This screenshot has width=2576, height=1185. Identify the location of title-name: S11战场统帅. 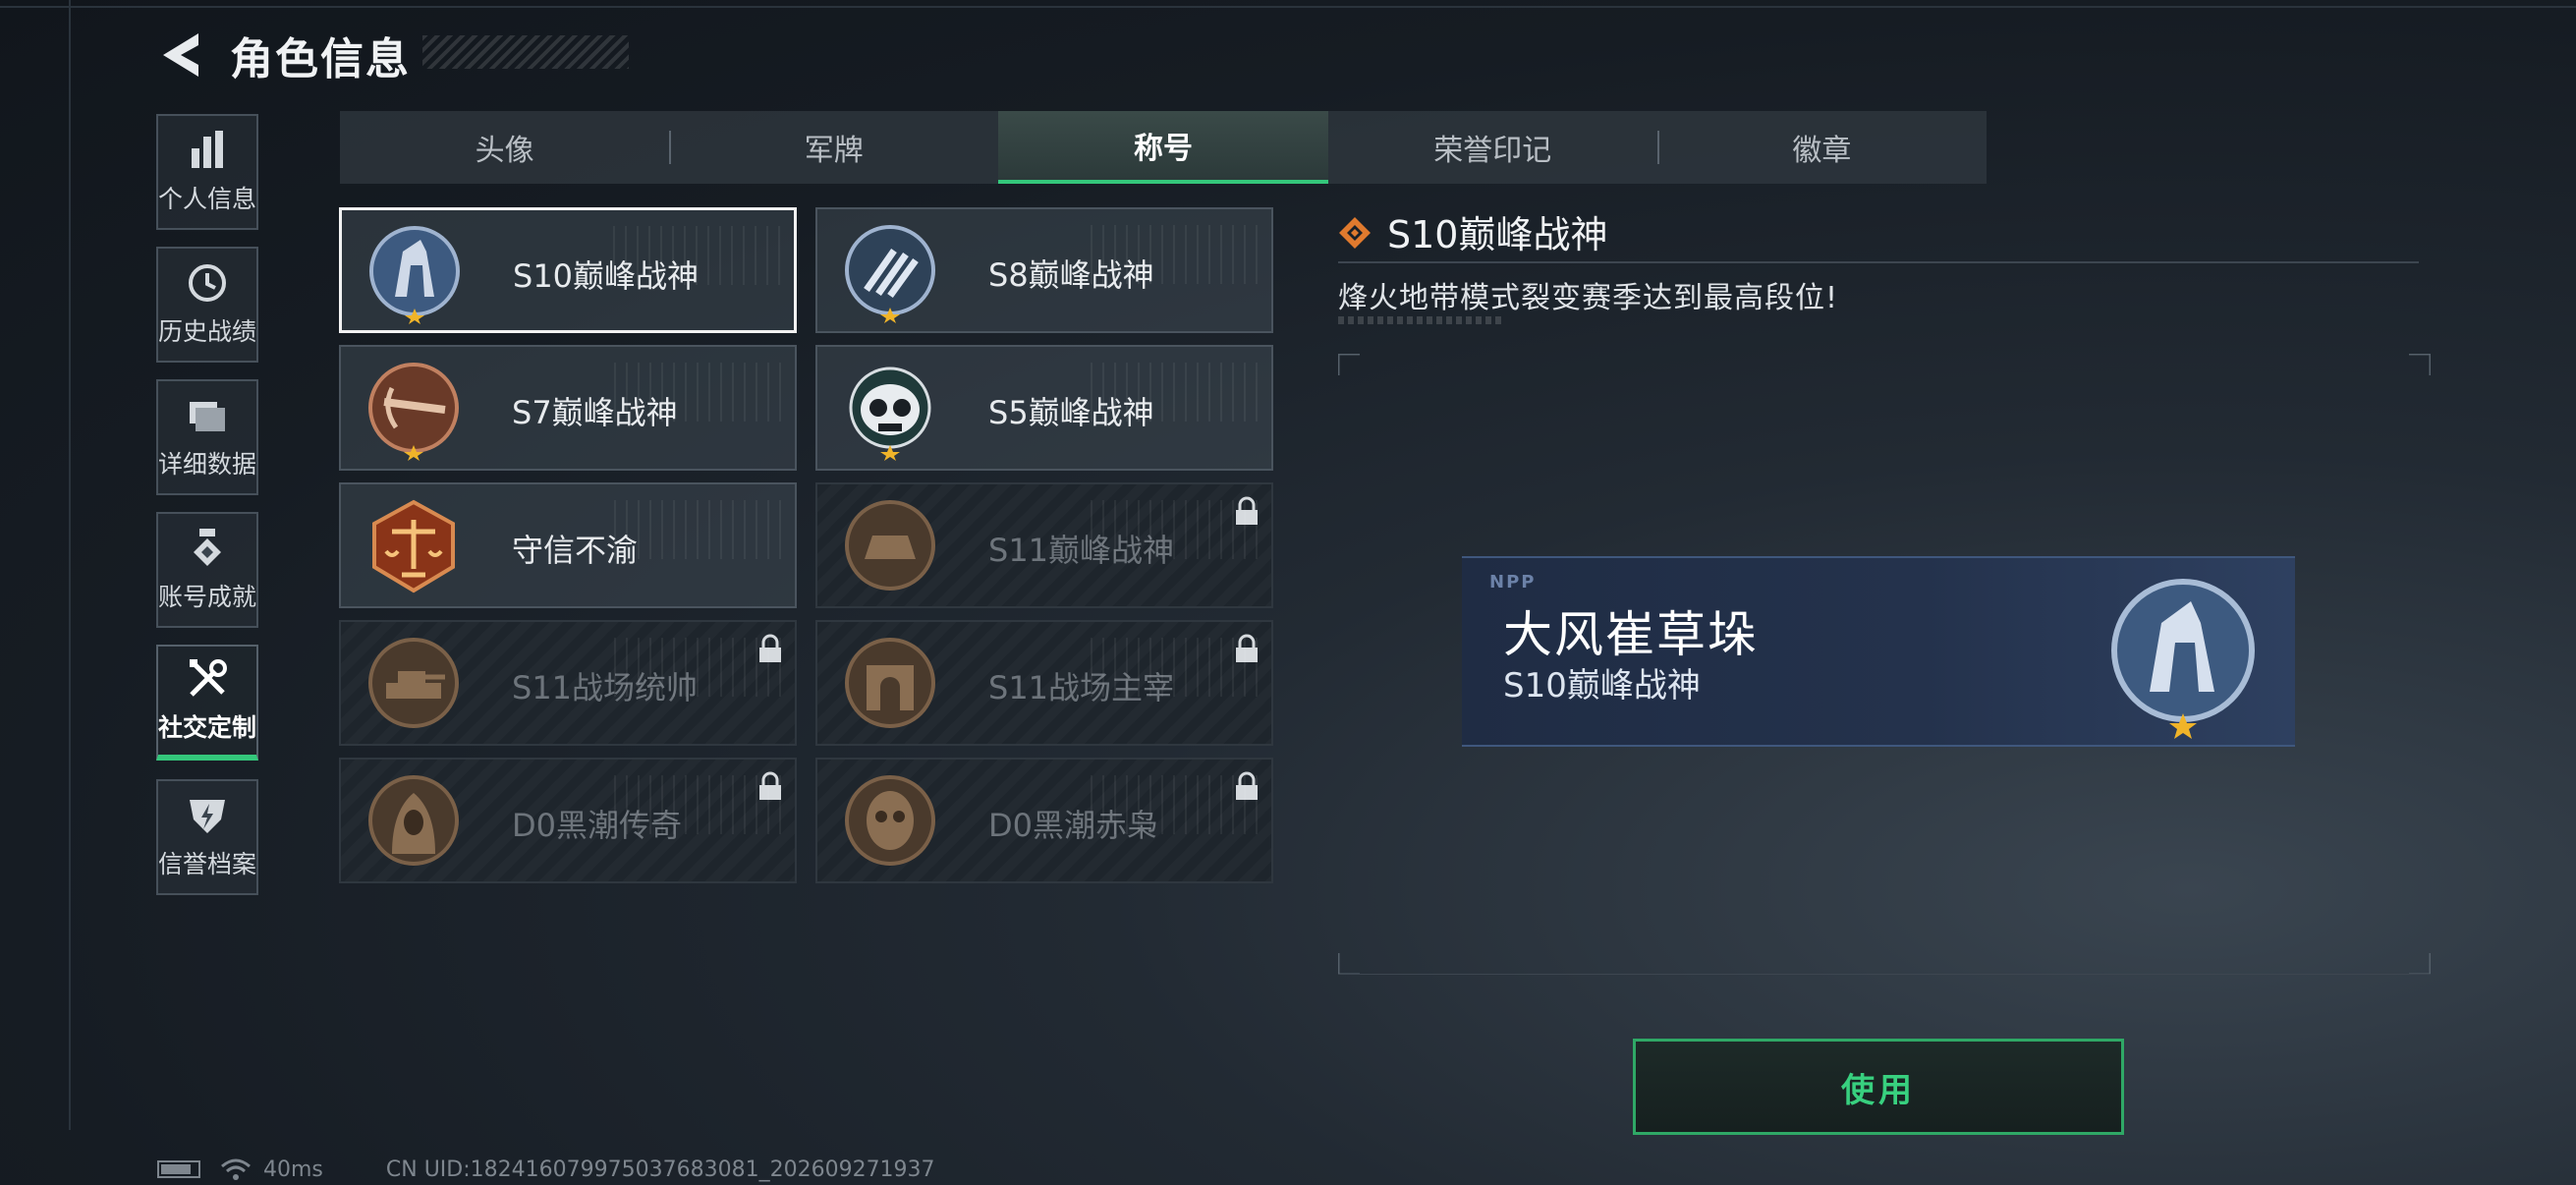
(605, 688).